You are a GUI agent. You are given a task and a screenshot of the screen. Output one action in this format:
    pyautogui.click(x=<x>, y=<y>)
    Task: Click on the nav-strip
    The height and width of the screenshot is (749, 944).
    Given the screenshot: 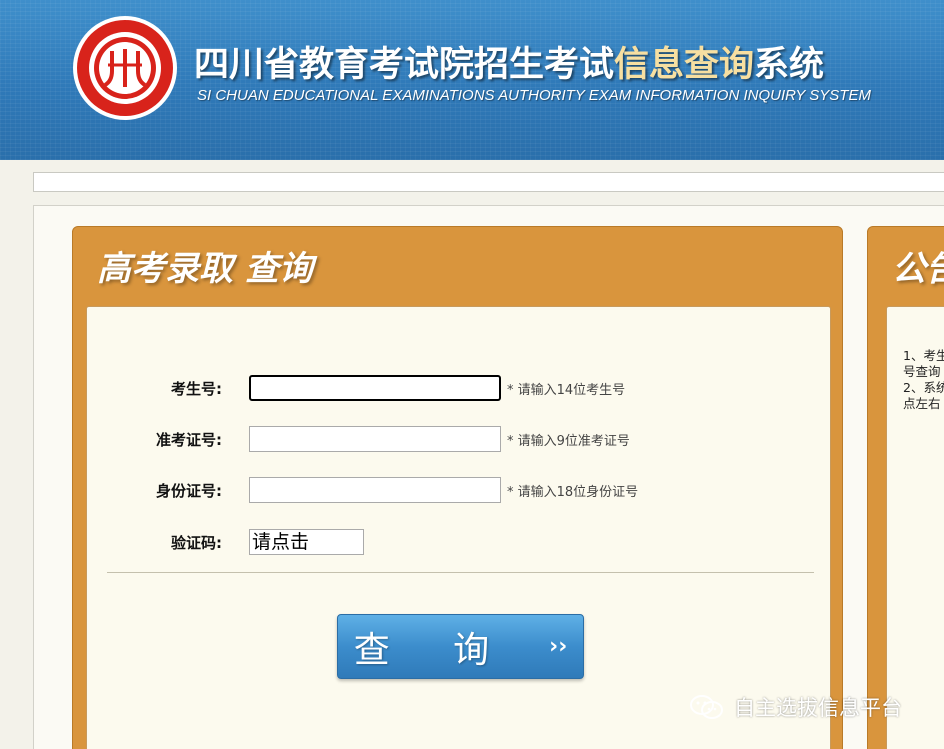 What is the action you would take?
    pyautogui.click(x=488, y=182)
    